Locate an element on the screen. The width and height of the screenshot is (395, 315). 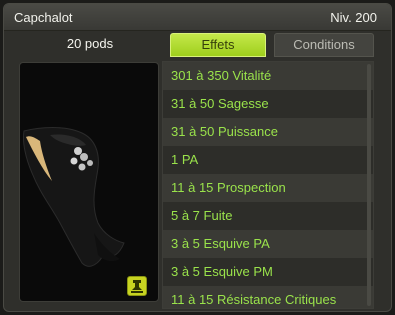
effect-row: 3 à 5 Esquive PM is located at coordinates (268, 272).